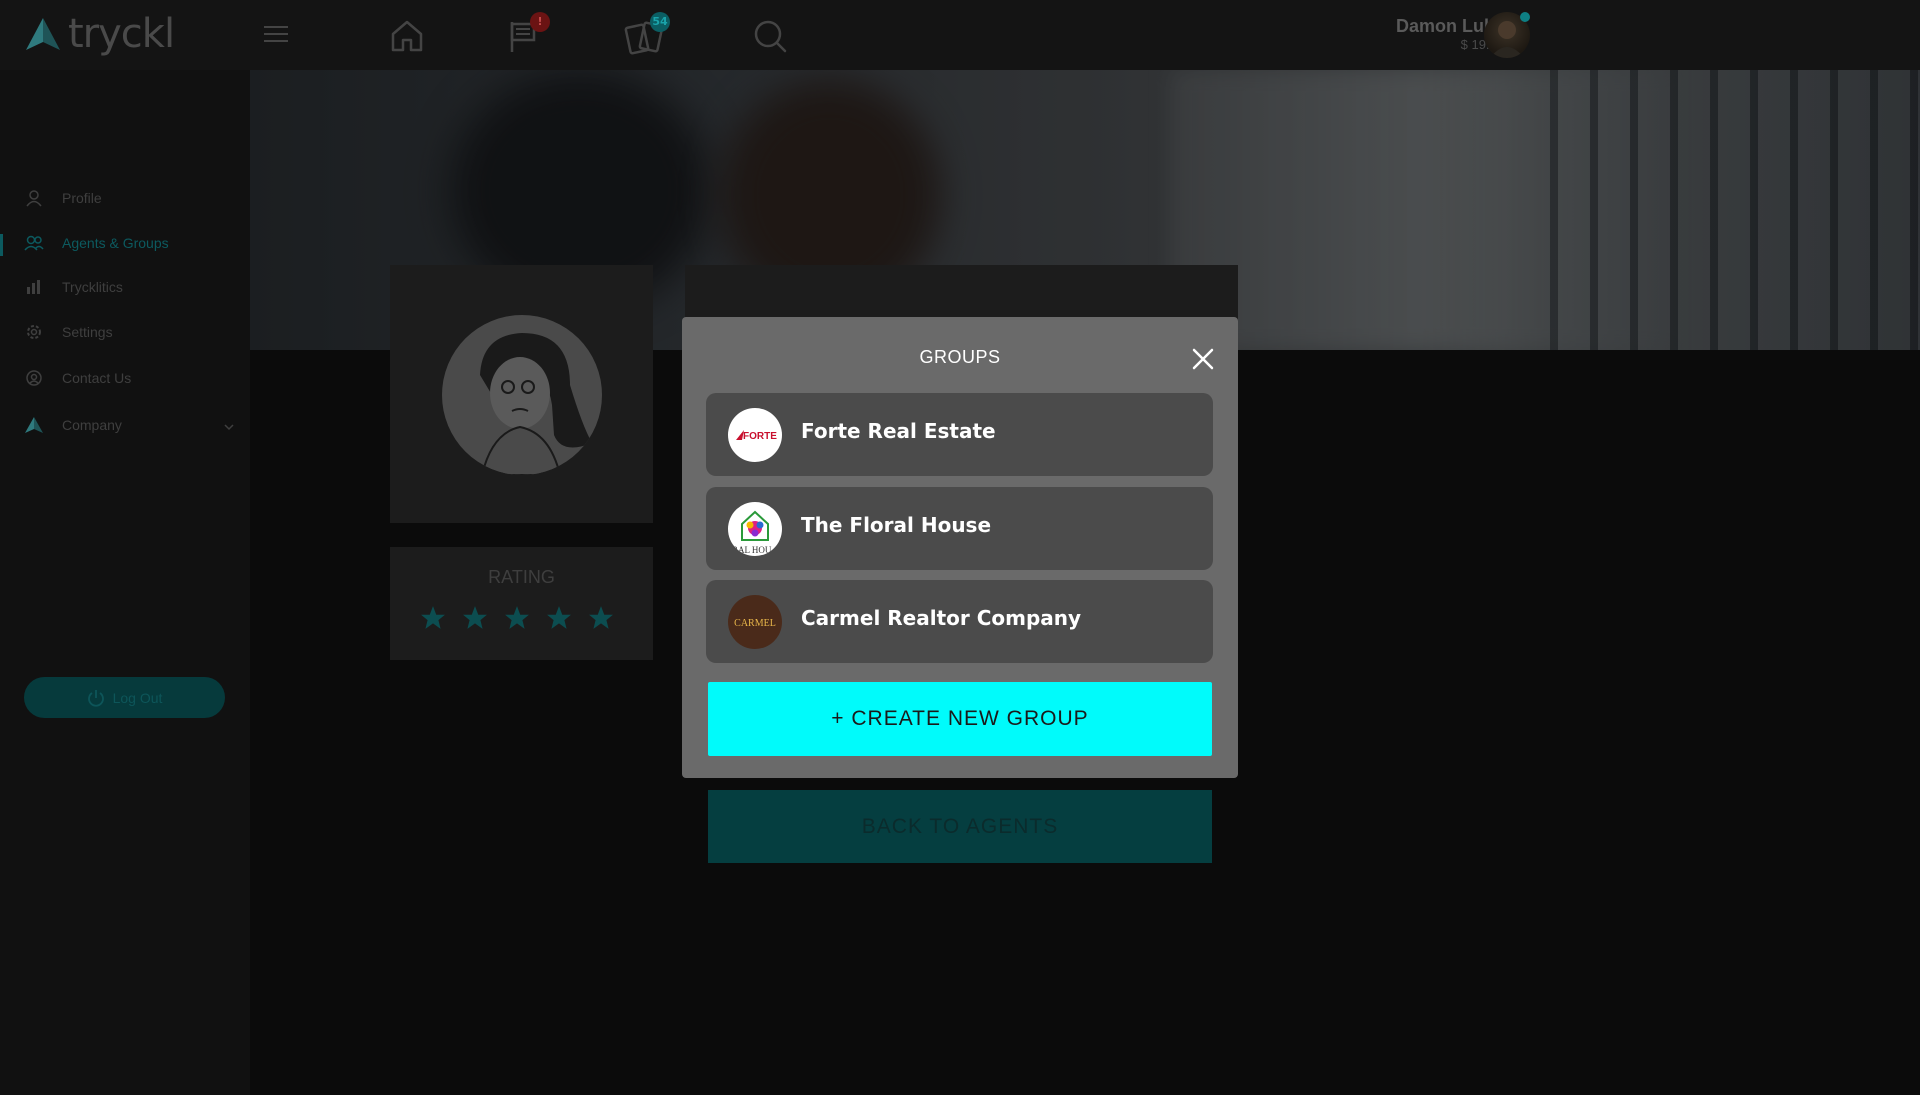 This screenshot has height=1095, width=1920. I want to click on sidebar-item-settings: Settings, so click(68, 332).